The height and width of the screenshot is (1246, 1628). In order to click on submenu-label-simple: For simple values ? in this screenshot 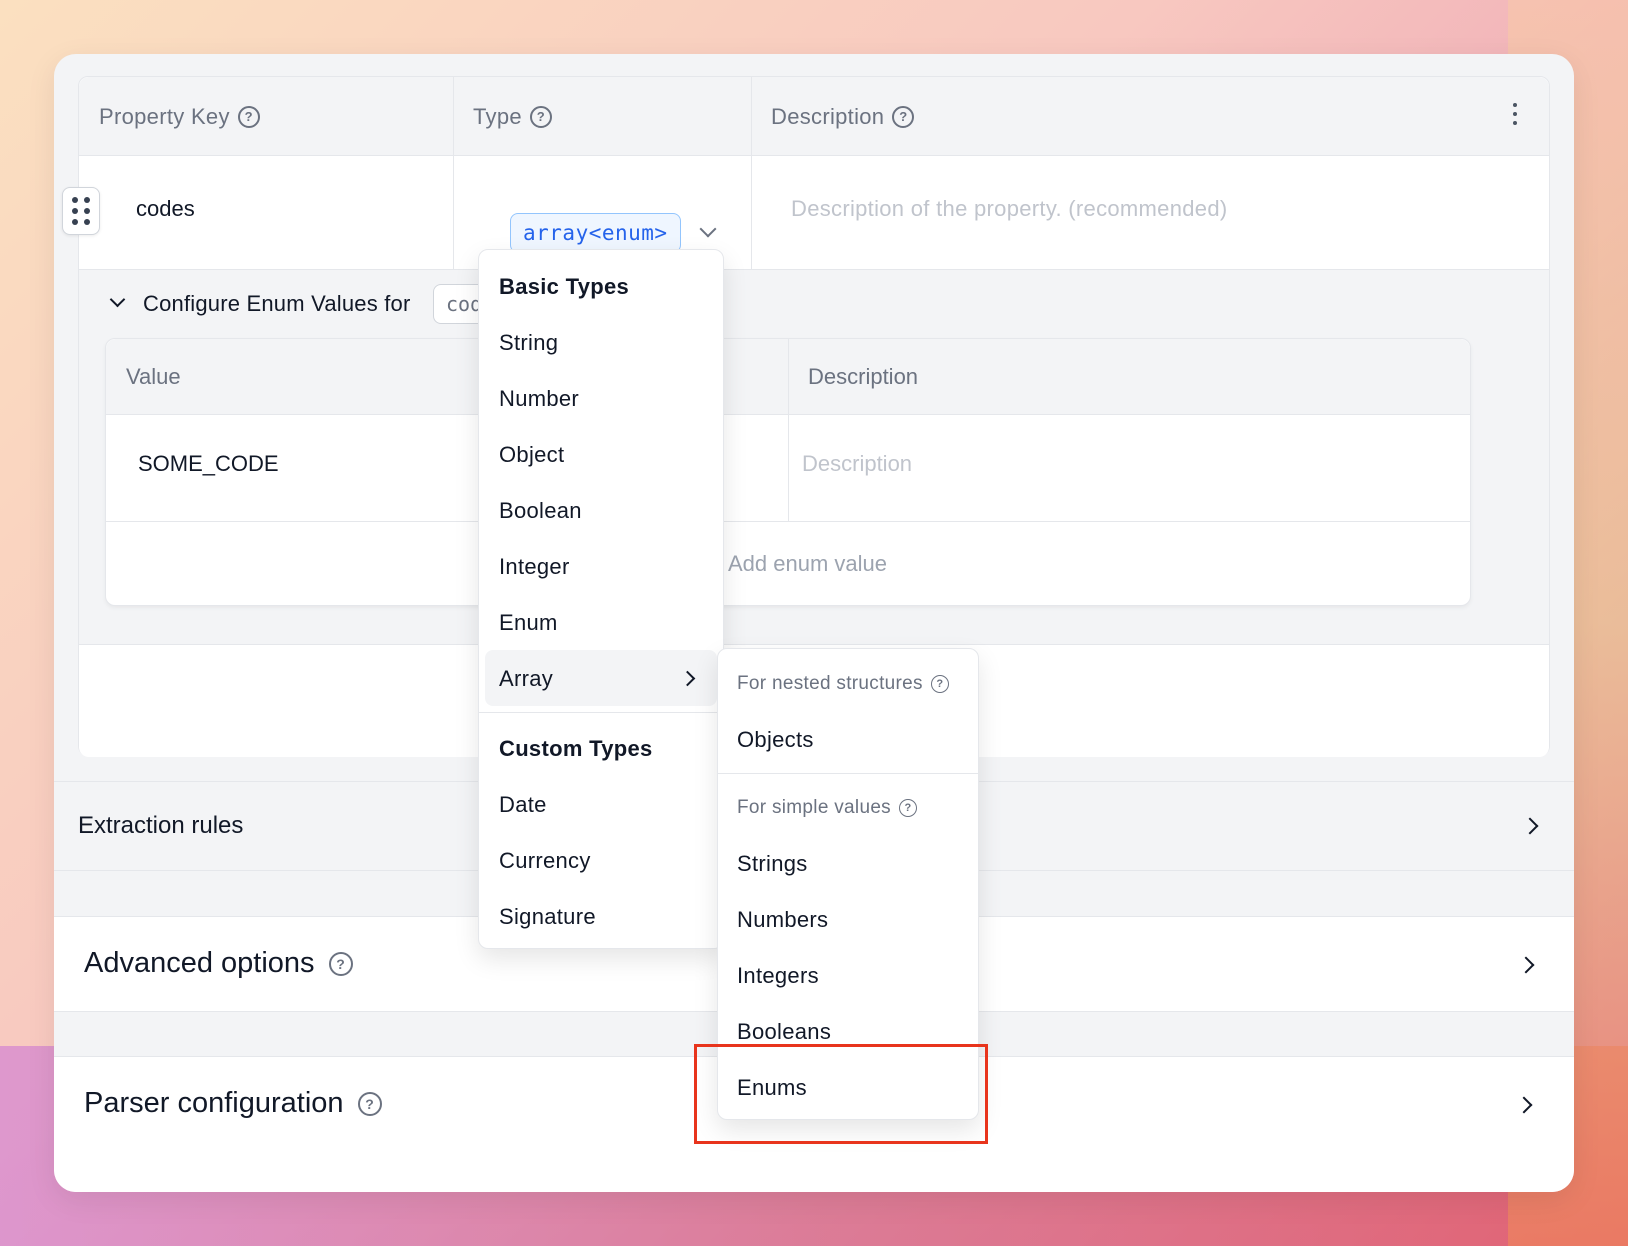, I will do `click(827, 808)`.